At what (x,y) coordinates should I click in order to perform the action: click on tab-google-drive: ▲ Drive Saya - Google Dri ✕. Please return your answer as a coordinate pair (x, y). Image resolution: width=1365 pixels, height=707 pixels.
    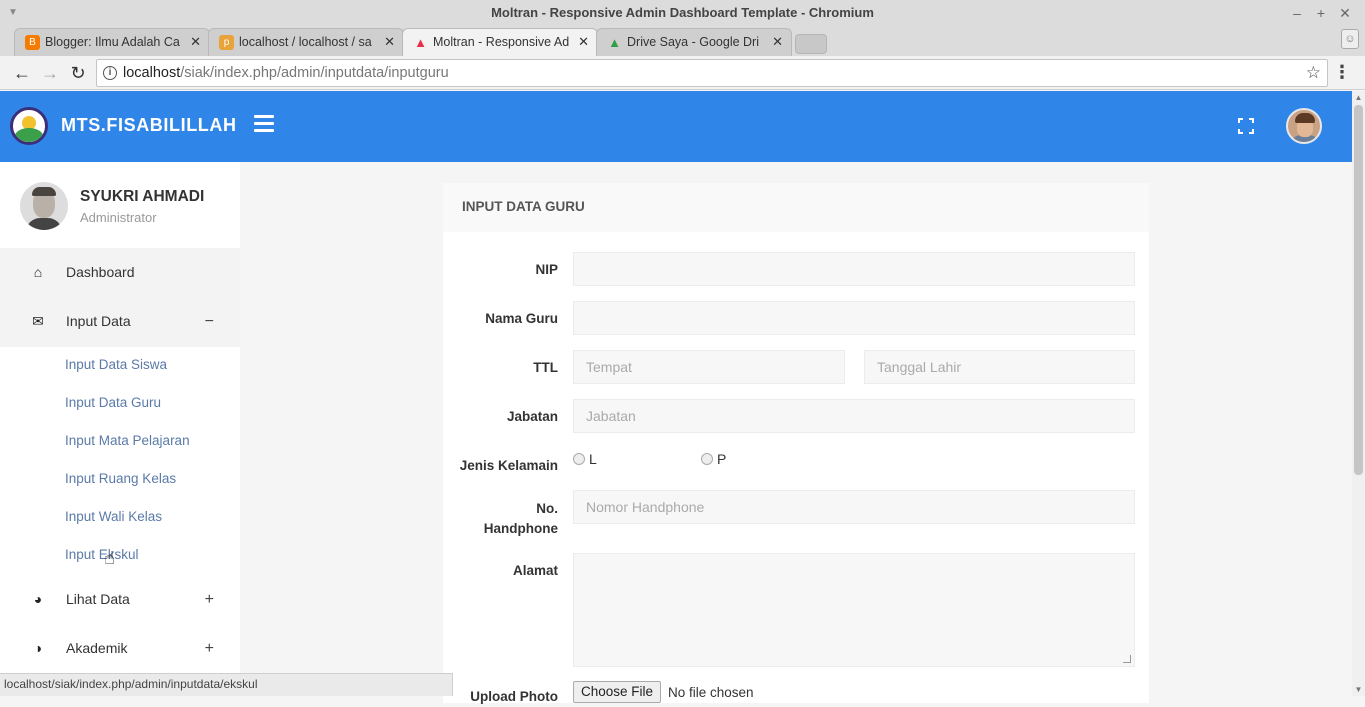
    Looking at the image, I should click on (694, 42).